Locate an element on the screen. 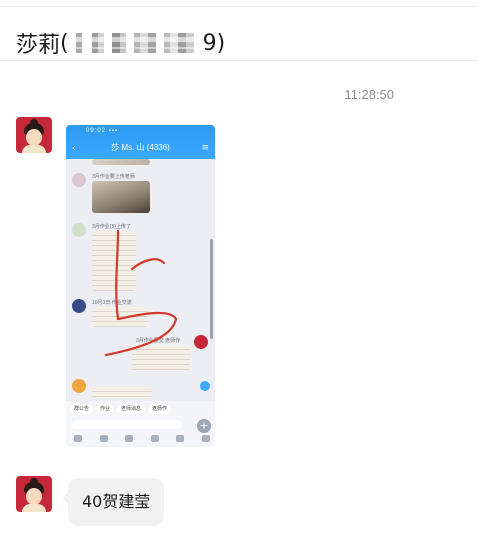 This screenshot has height=554, width=477. screenshot-toolbar: 群公告 作业 老师消息 老师作 is located at coordinates (140, 409).